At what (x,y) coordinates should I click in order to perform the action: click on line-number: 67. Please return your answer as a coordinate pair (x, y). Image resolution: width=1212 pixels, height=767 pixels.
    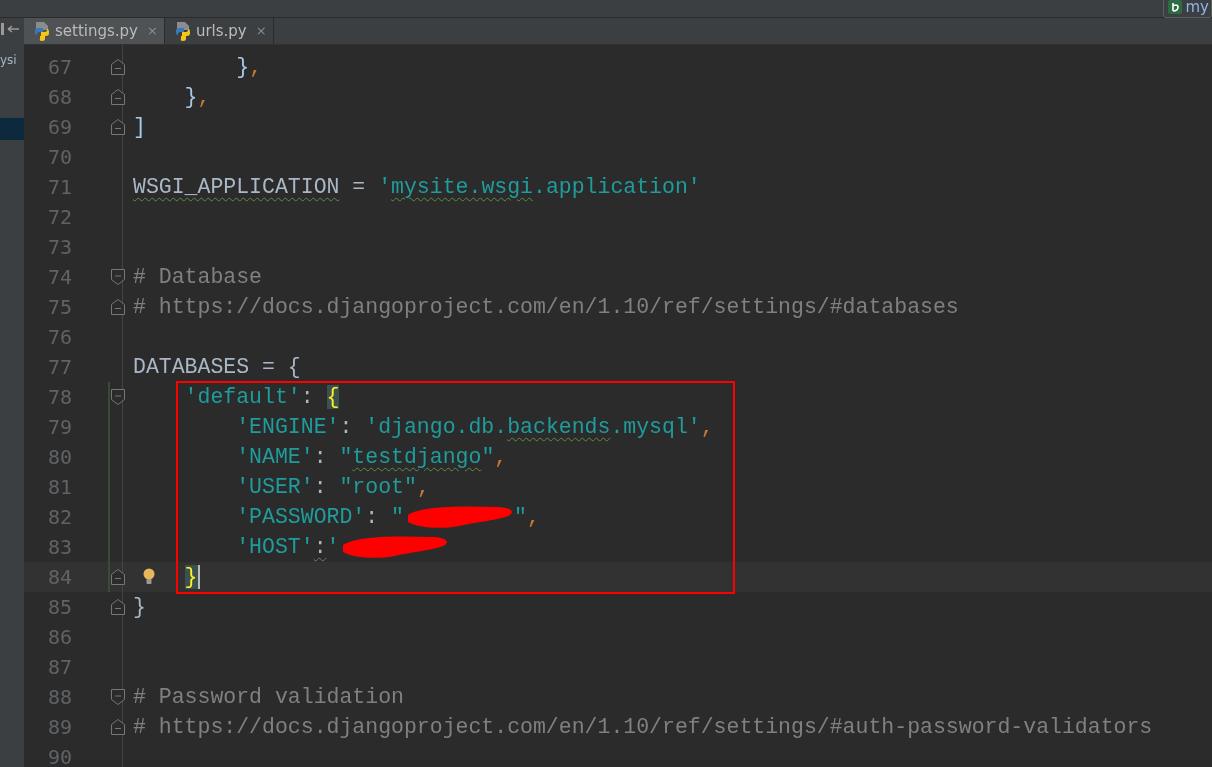
    Looking at the image, I should click on (59, 67).